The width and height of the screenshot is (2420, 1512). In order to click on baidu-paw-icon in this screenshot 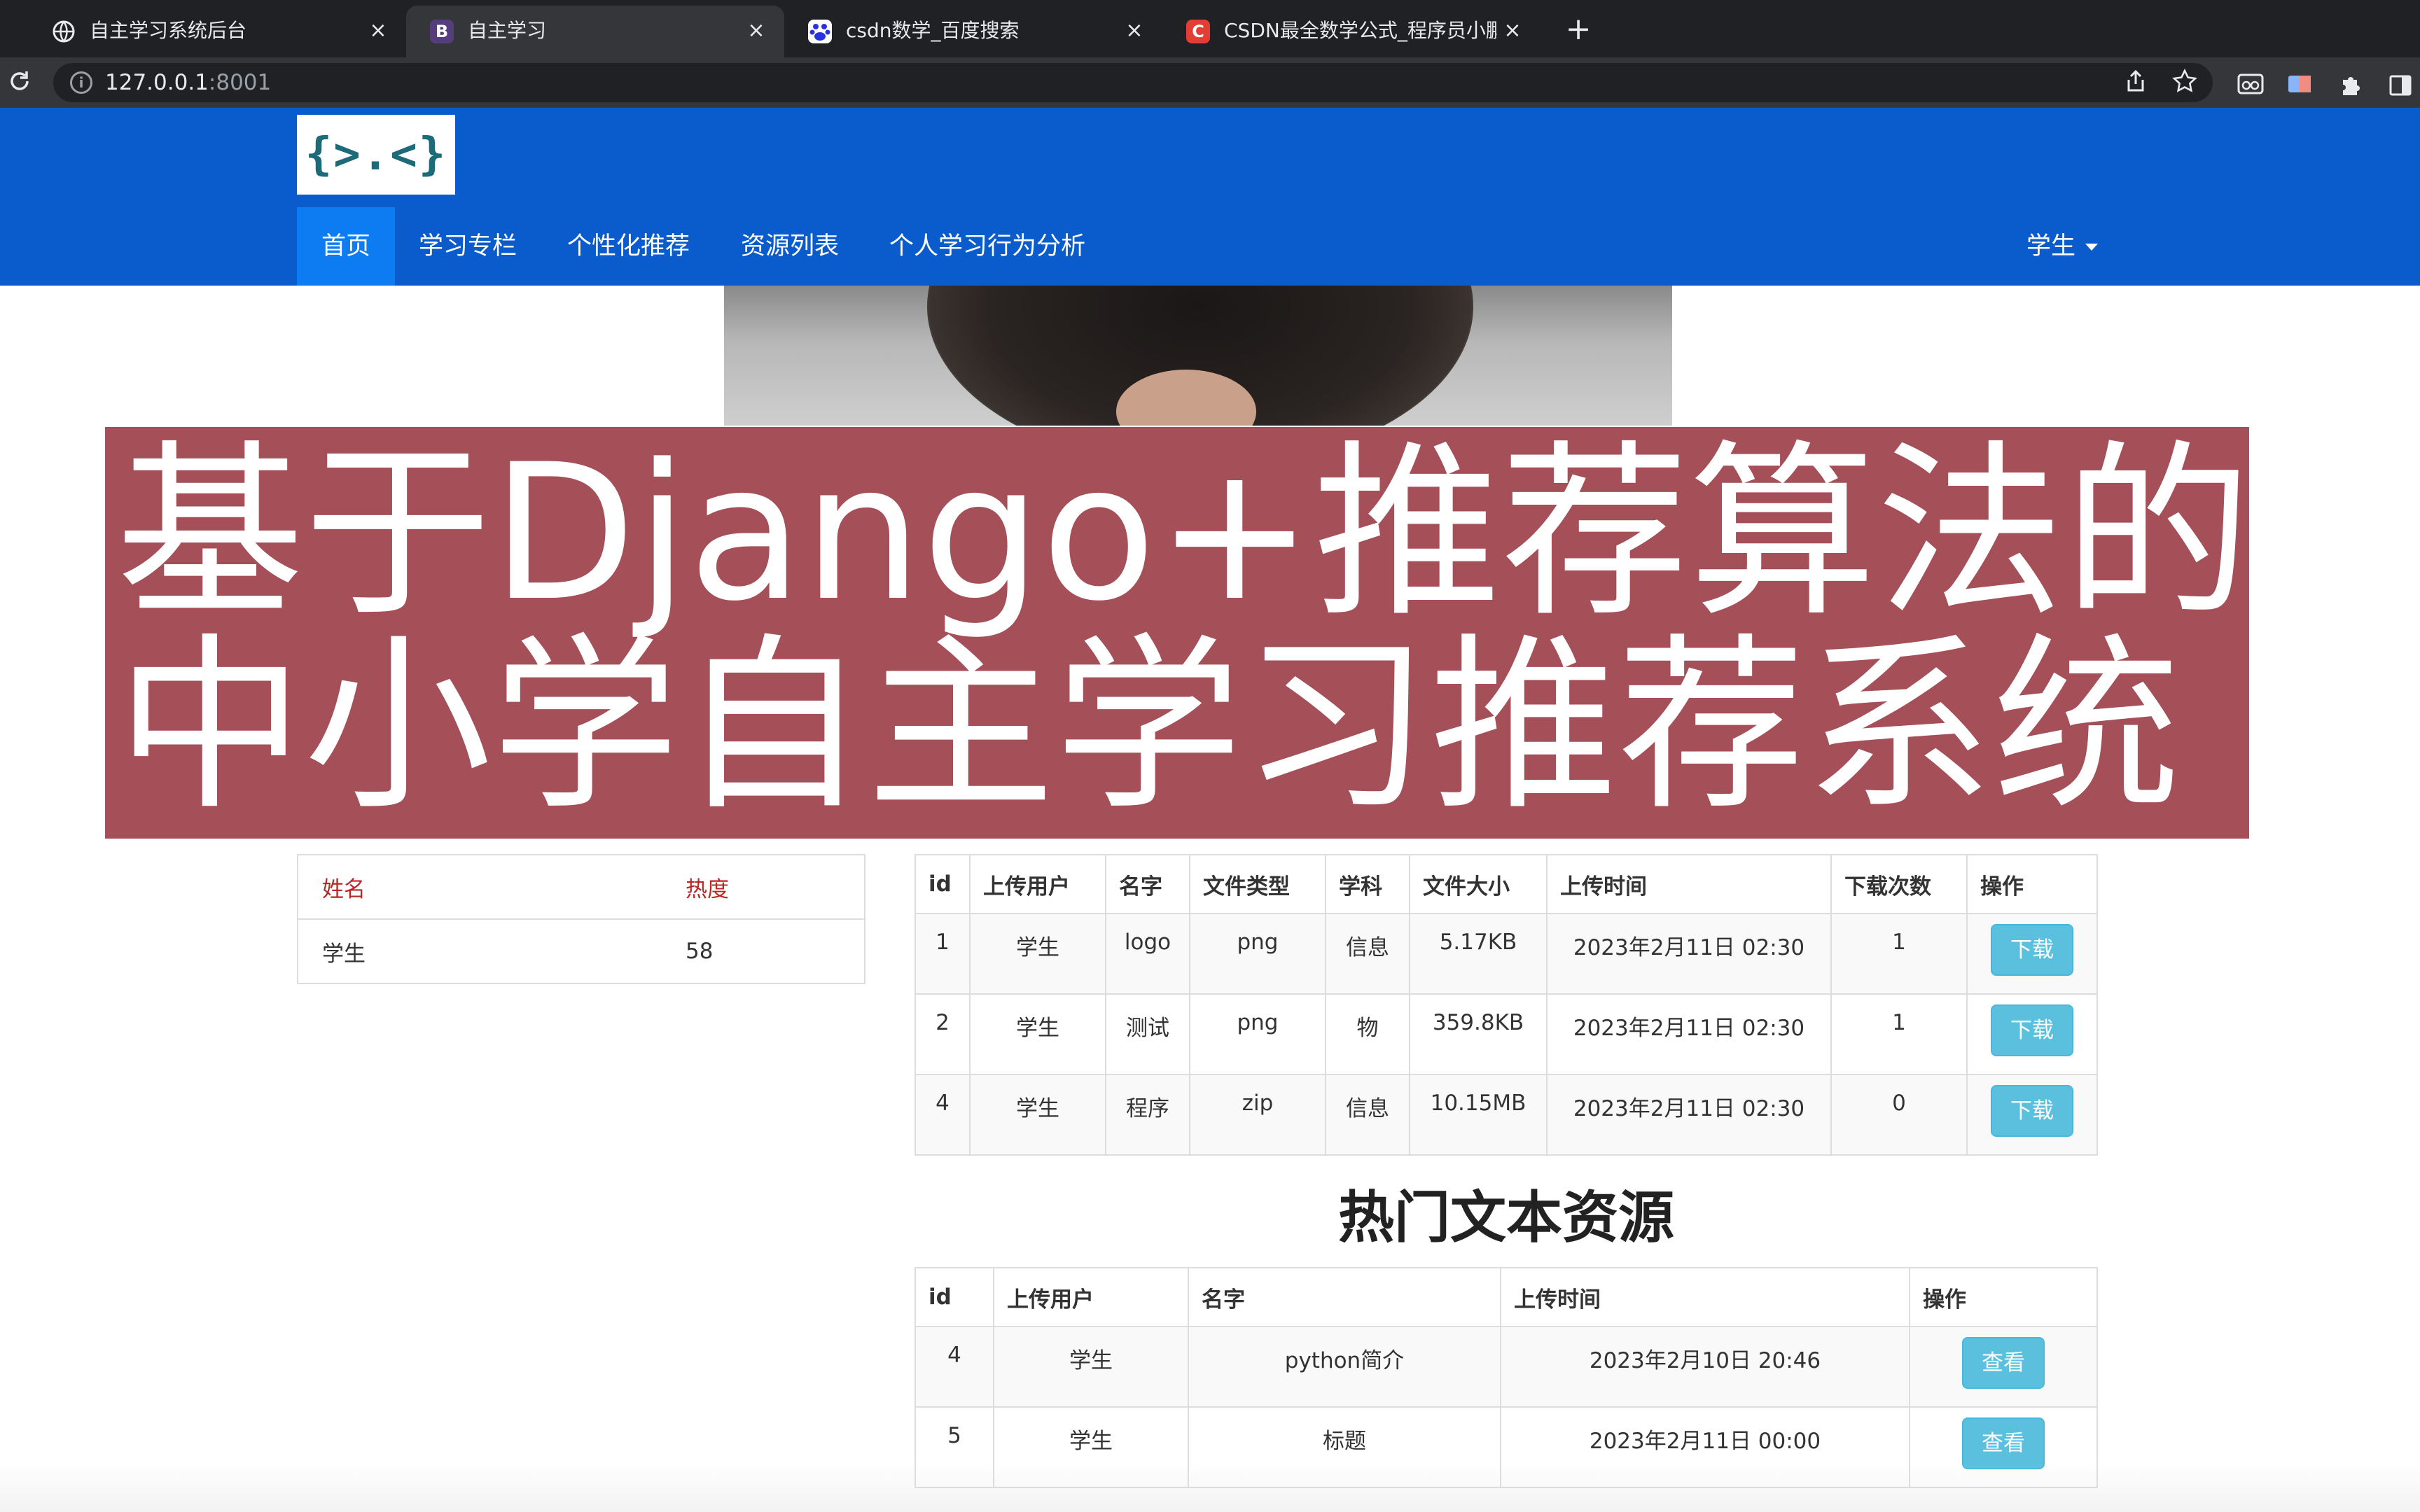, I will do `click(820, 31)`.